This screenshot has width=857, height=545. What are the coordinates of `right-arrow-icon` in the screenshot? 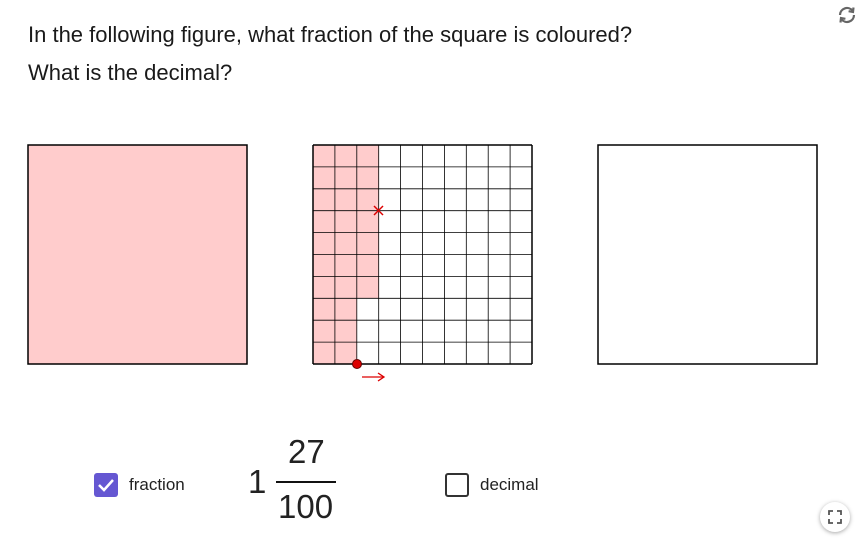 It's located at (374, 377).